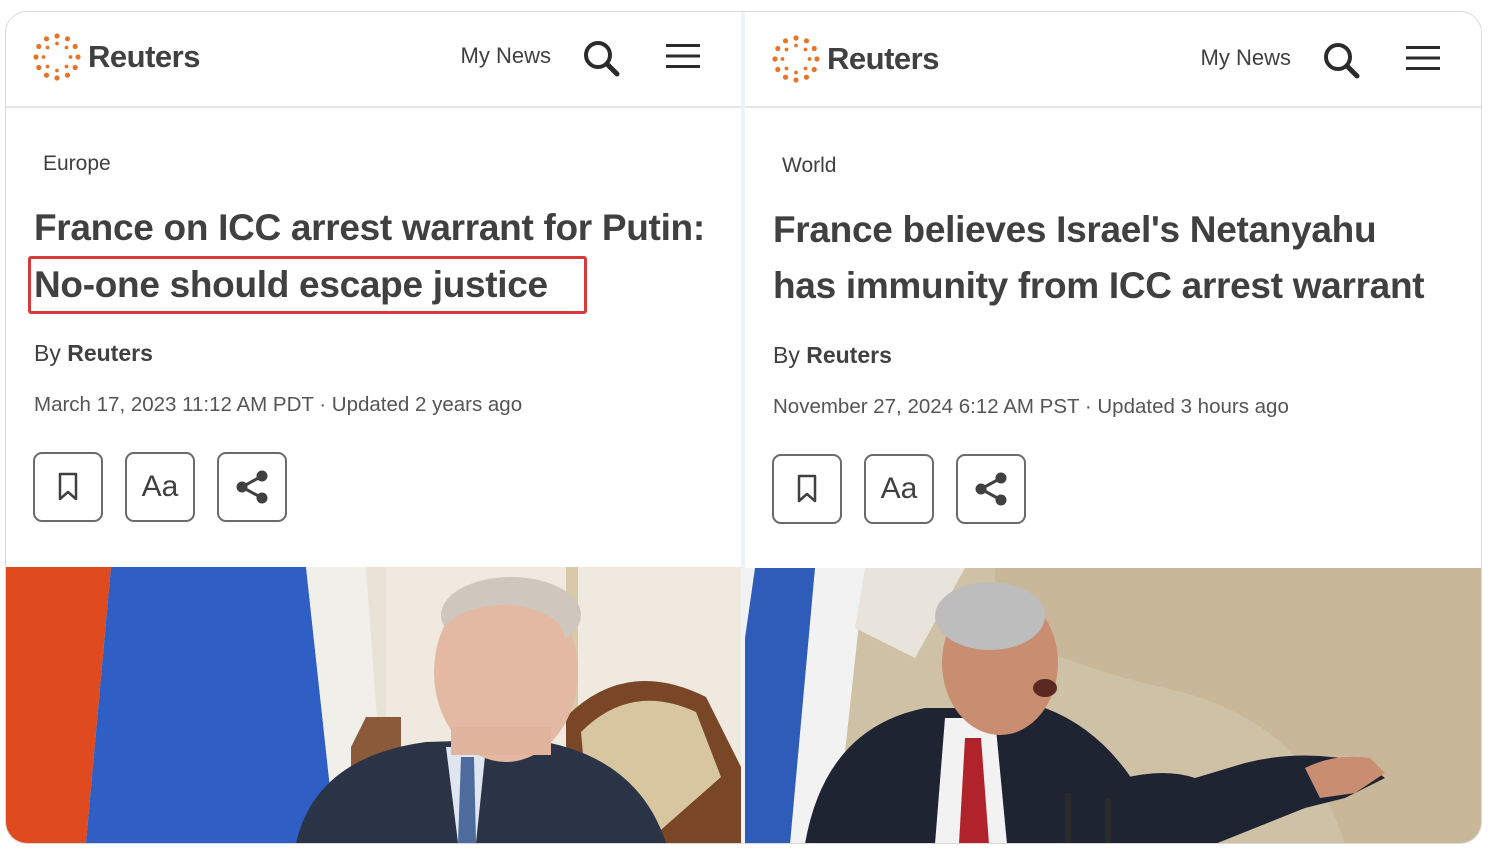 Image resolution: width=1492 pixels, height=850 pixels. I want to click on headline-line-1: France on ICC arrest warrant for Putin:, so click(369, 227).